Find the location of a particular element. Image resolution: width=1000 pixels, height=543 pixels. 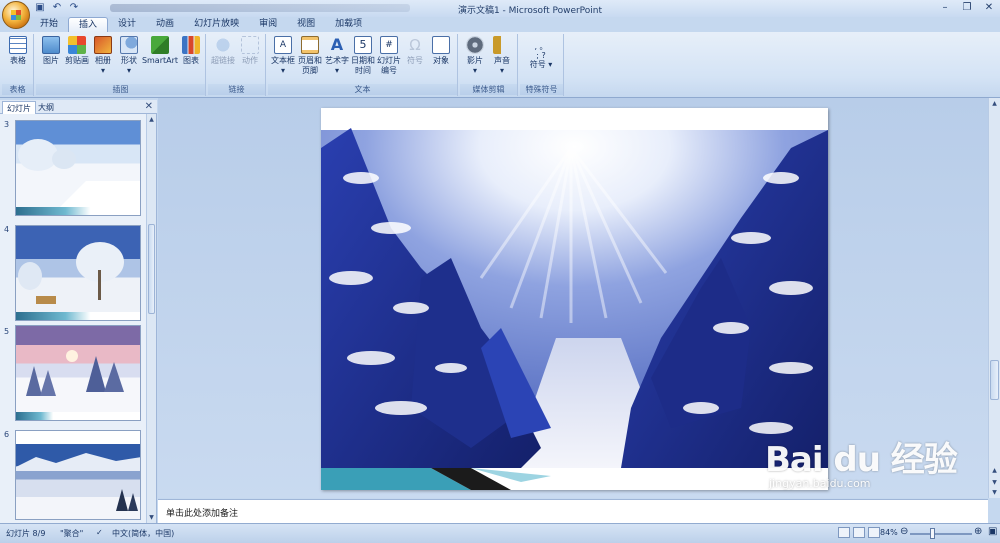

slide-thumbnail-panel: 3 4 5 6 is located at coordinates (78, 318).